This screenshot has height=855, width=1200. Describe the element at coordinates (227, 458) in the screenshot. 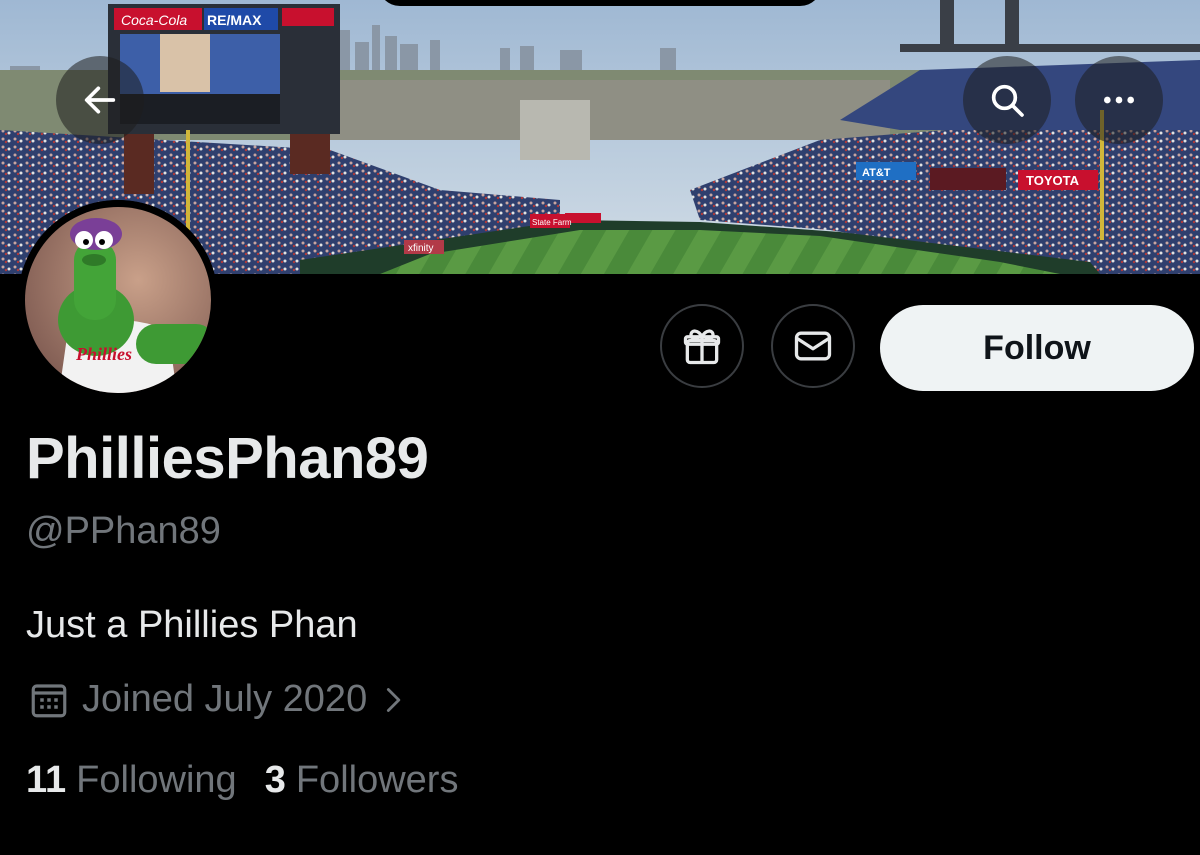

I see `display-name: PhilliesPhan89` at that location.